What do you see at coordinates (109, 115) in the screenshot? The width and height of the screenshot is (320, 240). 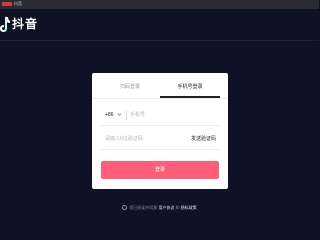 I see `country-code-select: +86` at bounding box center [109, 115].